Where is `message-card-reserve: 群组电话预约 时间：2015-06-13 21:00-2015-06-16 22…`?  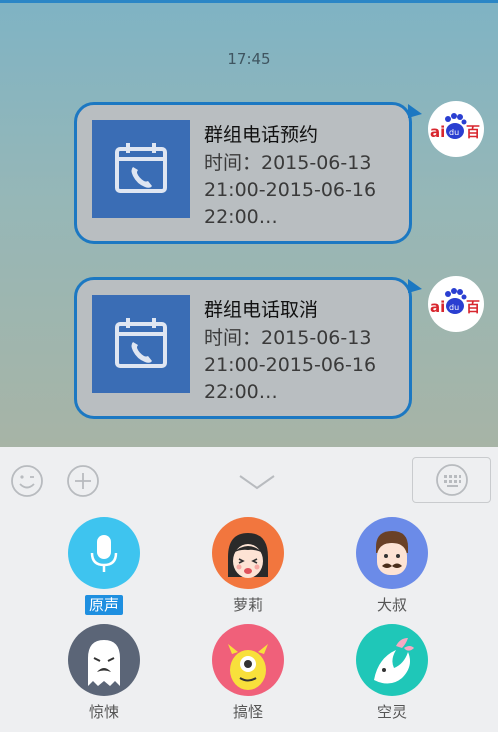 message-card-reserve: 群组电话预约 时间：2015-06-13 21:00-2015-06-16 22… is located at coordinates (248, 173).